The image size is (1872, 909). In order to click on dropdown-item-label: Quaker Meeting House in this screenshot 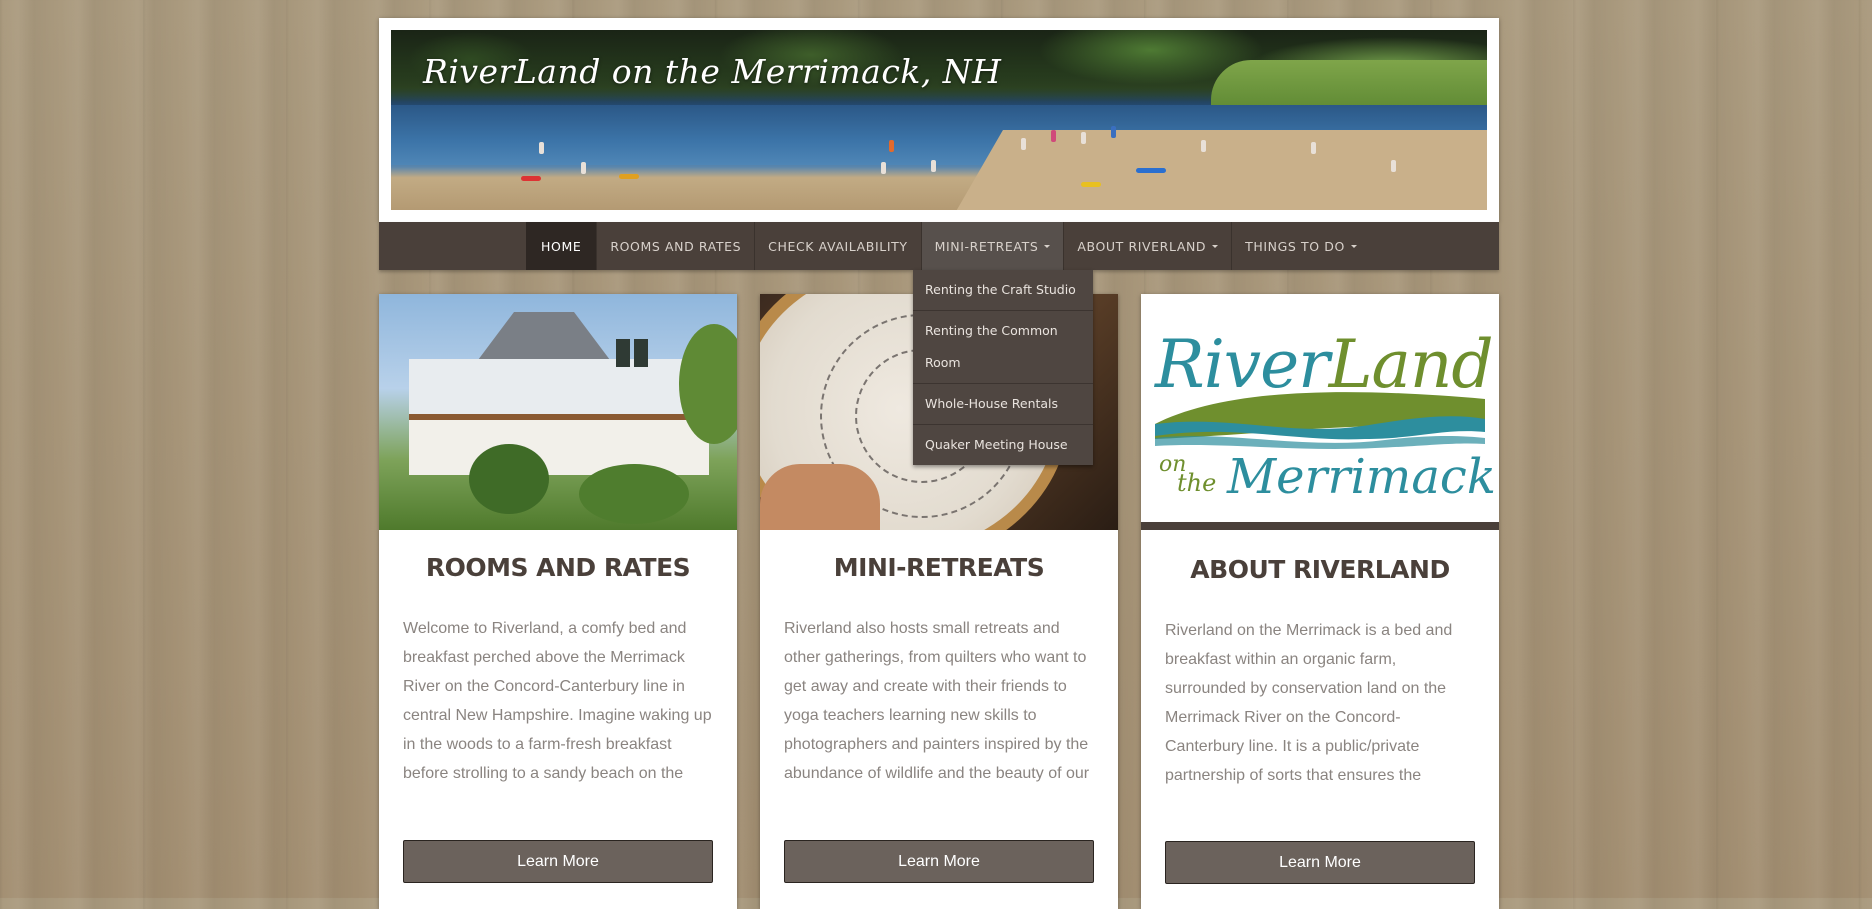, I will do `click(996, 444)`.